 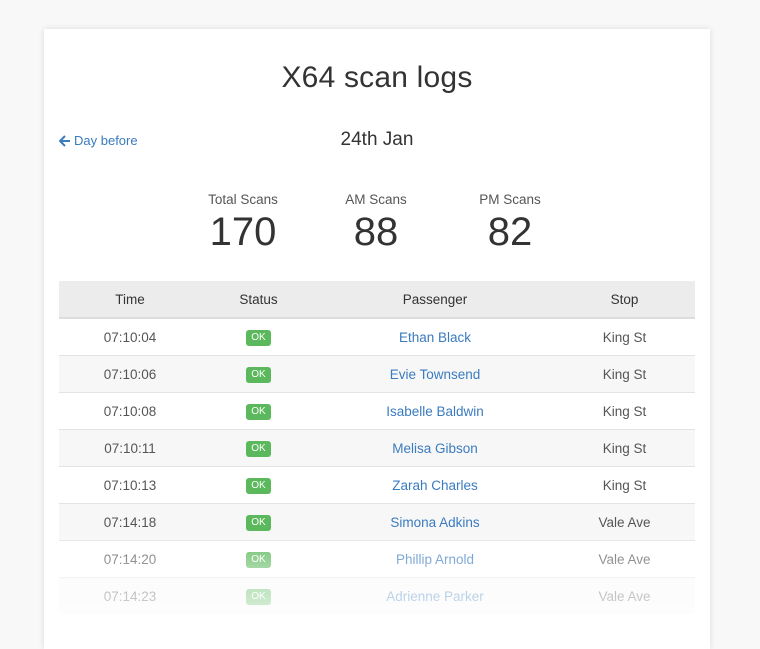 I want to click on column-header-status: Status, so click(x=258, y=300).